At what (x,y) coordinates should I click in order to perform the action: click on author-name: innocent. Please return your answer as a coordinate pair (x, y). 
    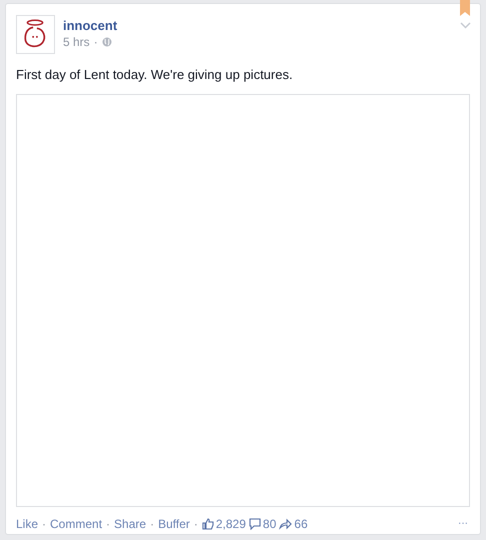
    Looking at the image, I should click on (90, 25).